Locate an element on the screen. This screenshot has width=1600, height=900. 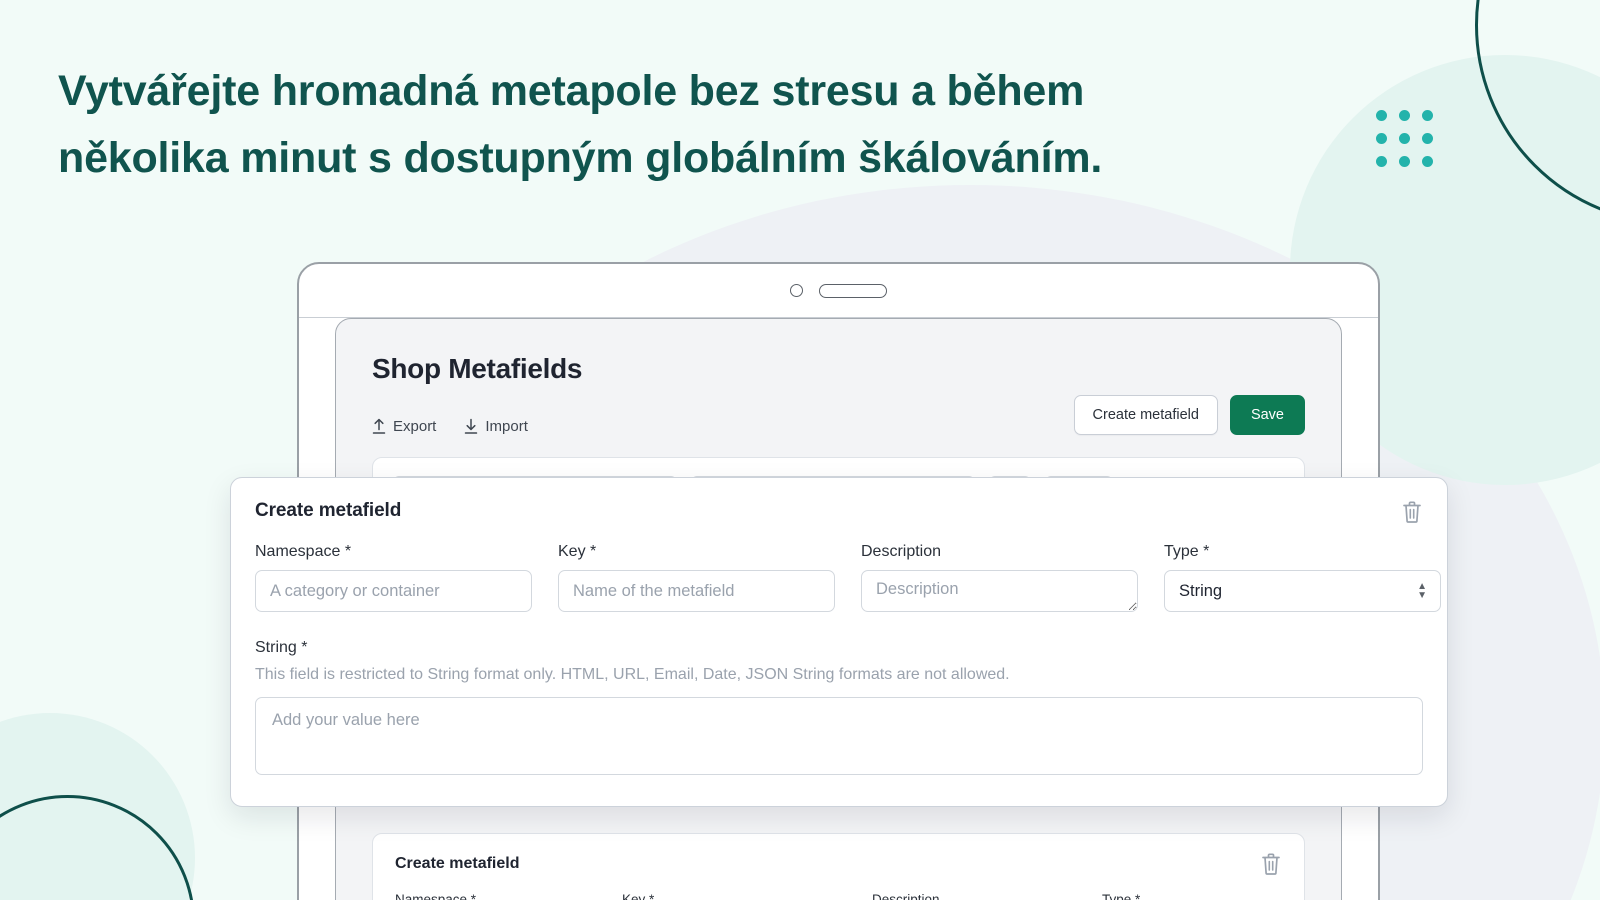
card-behind-title: Create metafield is located at coordinates (457, 863).